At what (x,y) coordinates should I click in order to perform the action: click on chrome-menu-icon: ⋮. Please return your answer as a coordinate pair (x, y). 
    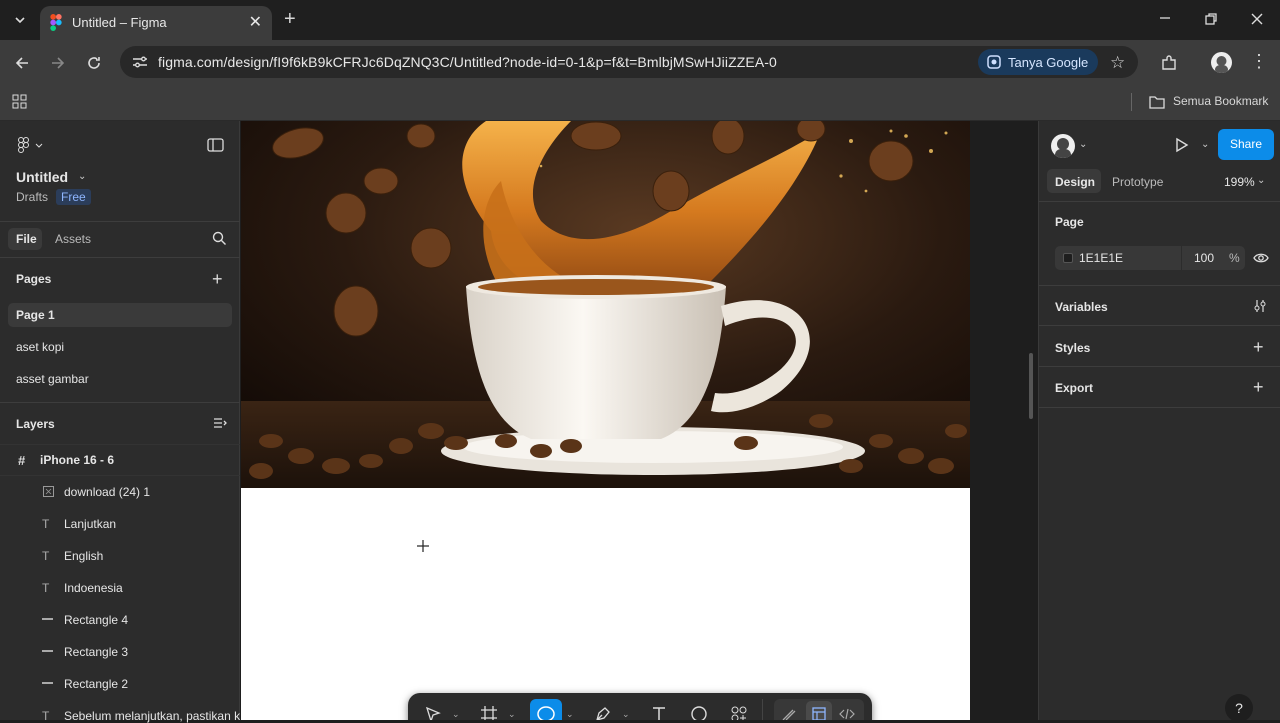
    Looking at the image, I should click on (1259, 61).